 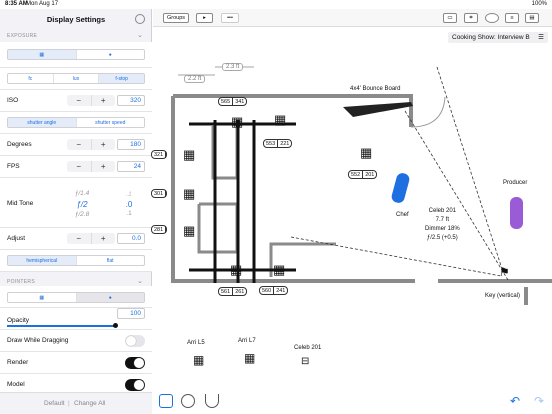 What do you see at coordinates (212, 401) in the screenshot?
I see `magnet-icon` at bounding box center [212, 401].